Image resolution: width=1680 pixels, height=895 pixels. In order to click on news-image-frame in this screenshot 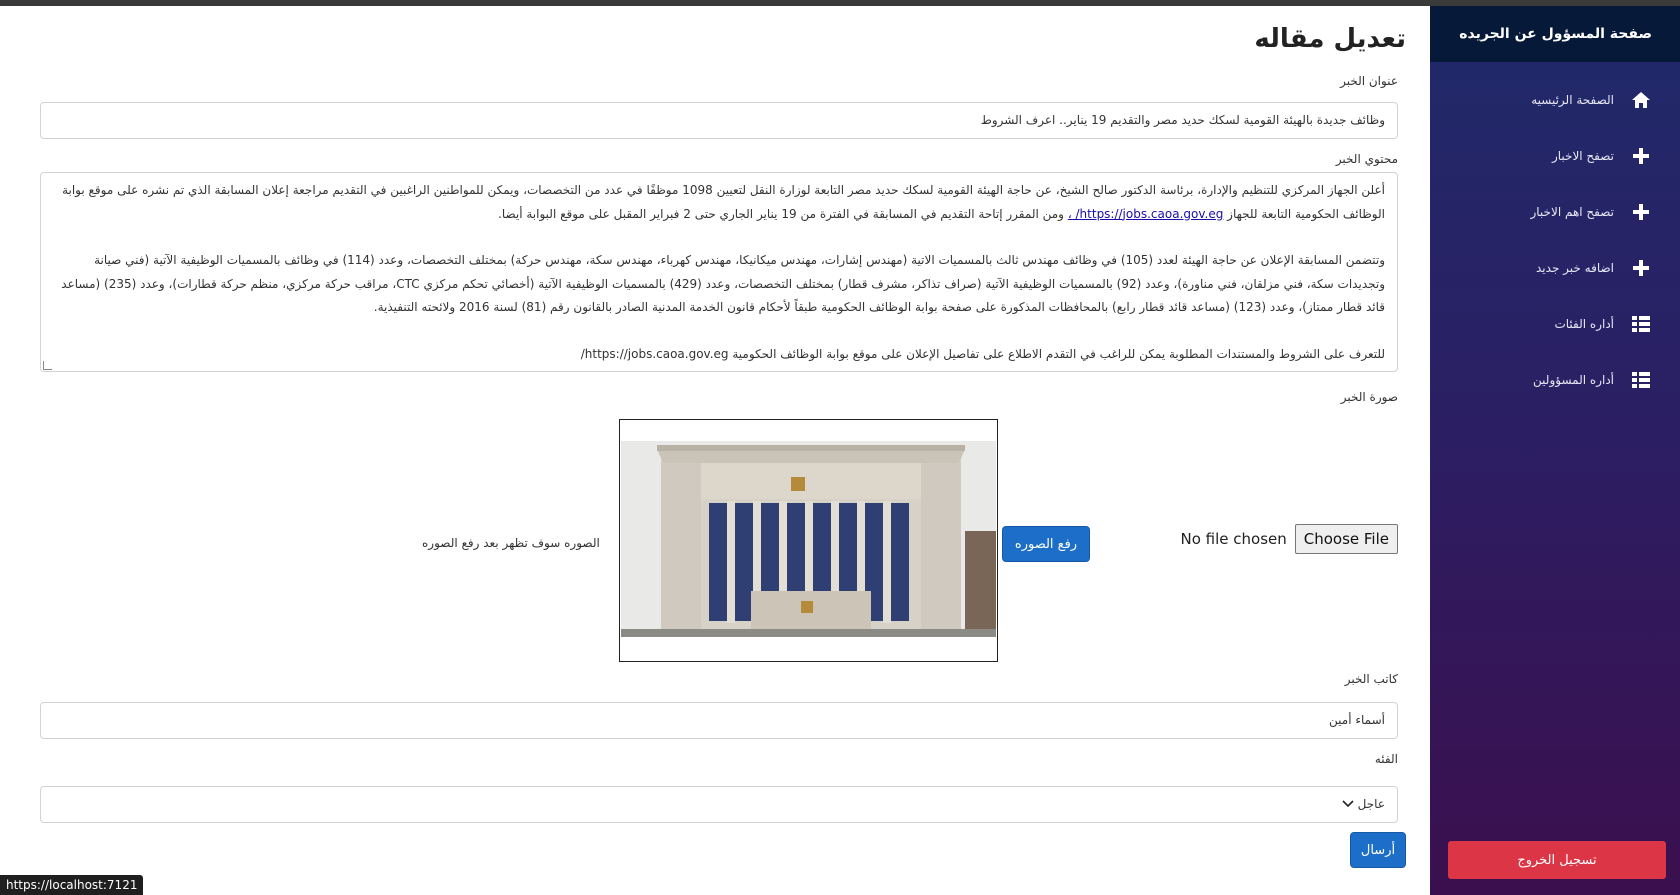, I will do `click(808, 540)`.